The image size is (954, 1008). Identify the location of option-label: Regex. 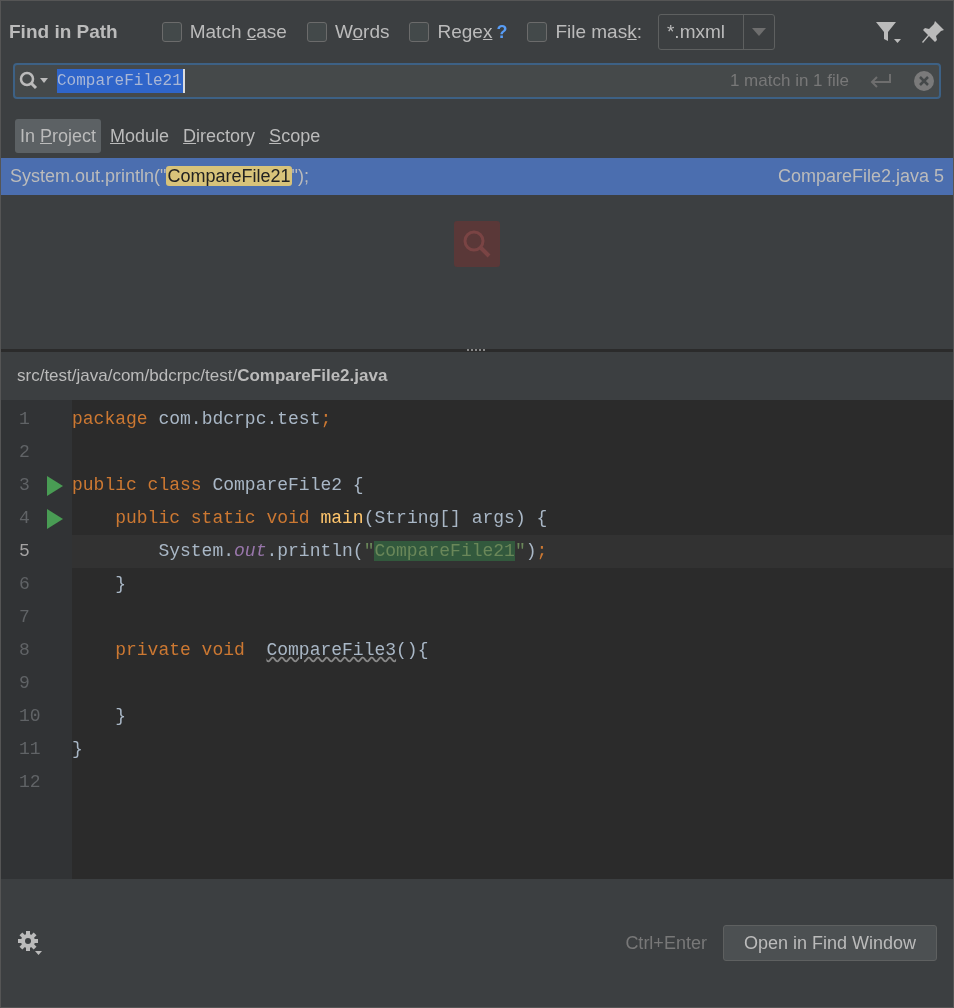
(465, 31).